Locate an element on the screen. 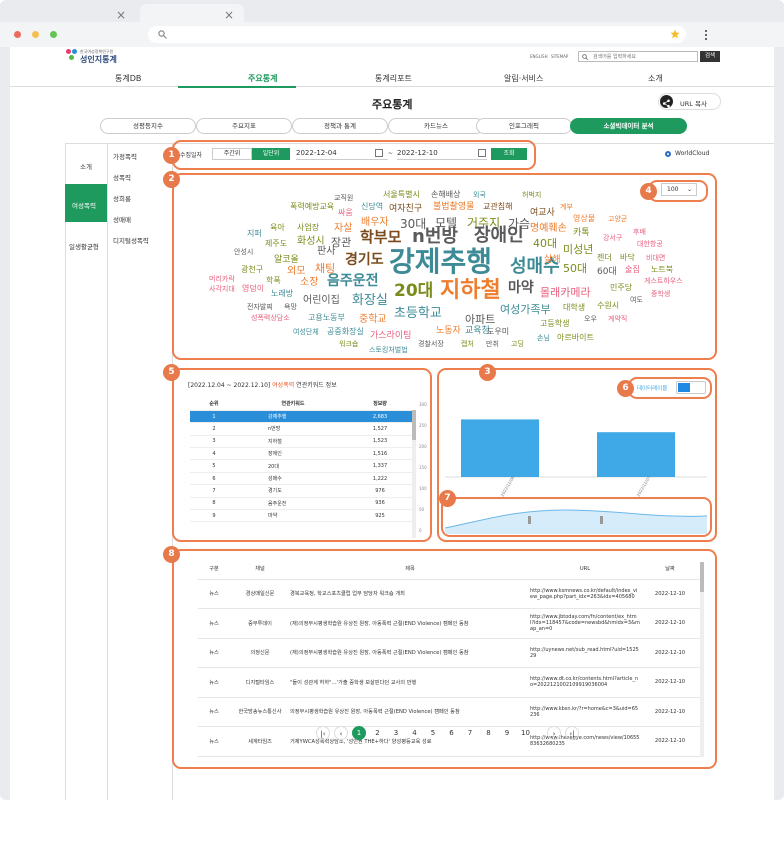 The image size is (784, 842). cloud-word: 판사 is located at coordinates (326, 252).